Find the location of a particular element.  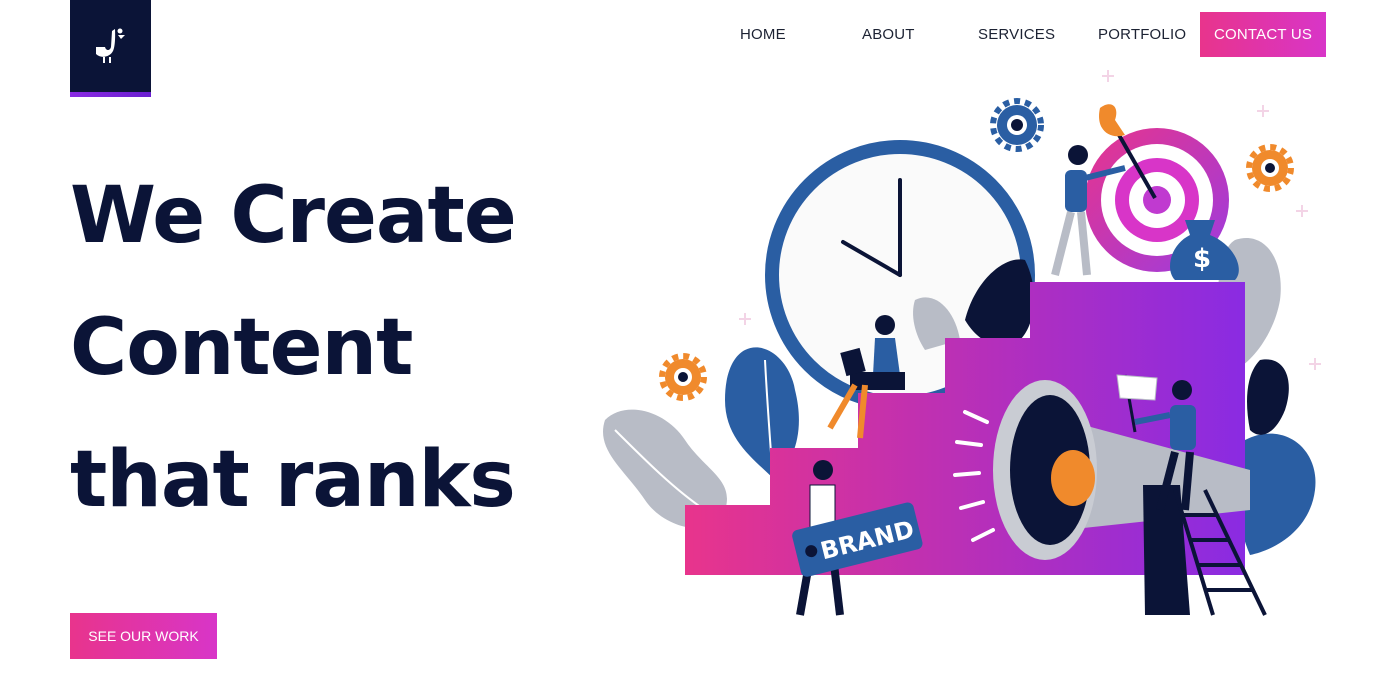

hero-line-3: that ranks is located at coordinates (293, 480).